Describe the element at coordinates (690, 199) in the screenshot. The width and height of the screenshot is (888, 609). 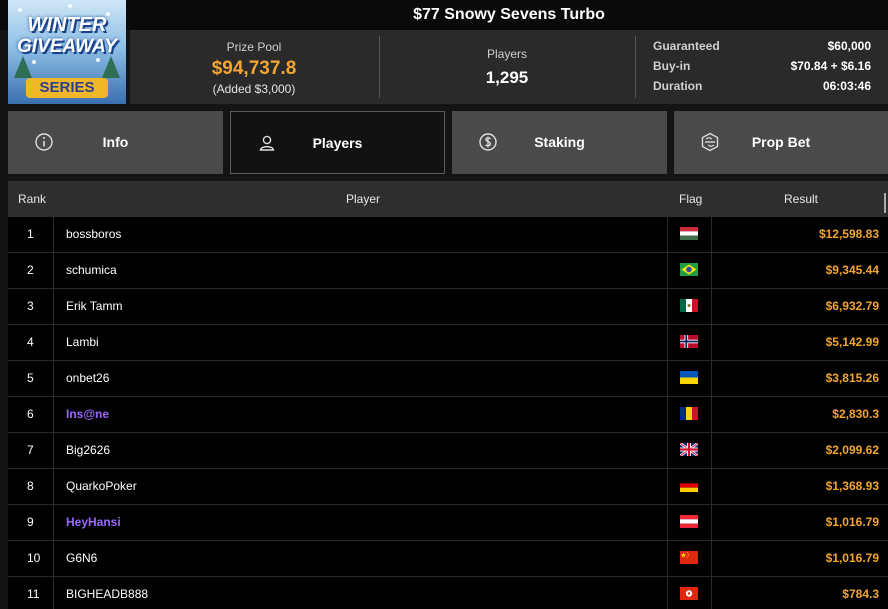
I see `column-flag: Flag` at that location.